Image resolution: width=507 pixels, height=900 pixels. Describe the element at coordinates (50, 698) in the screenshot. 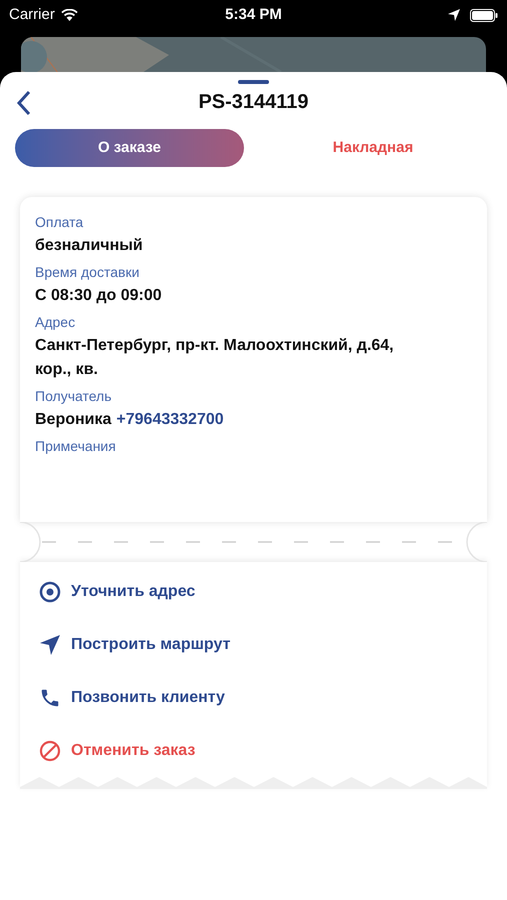

I see `phone-icon` at that location.